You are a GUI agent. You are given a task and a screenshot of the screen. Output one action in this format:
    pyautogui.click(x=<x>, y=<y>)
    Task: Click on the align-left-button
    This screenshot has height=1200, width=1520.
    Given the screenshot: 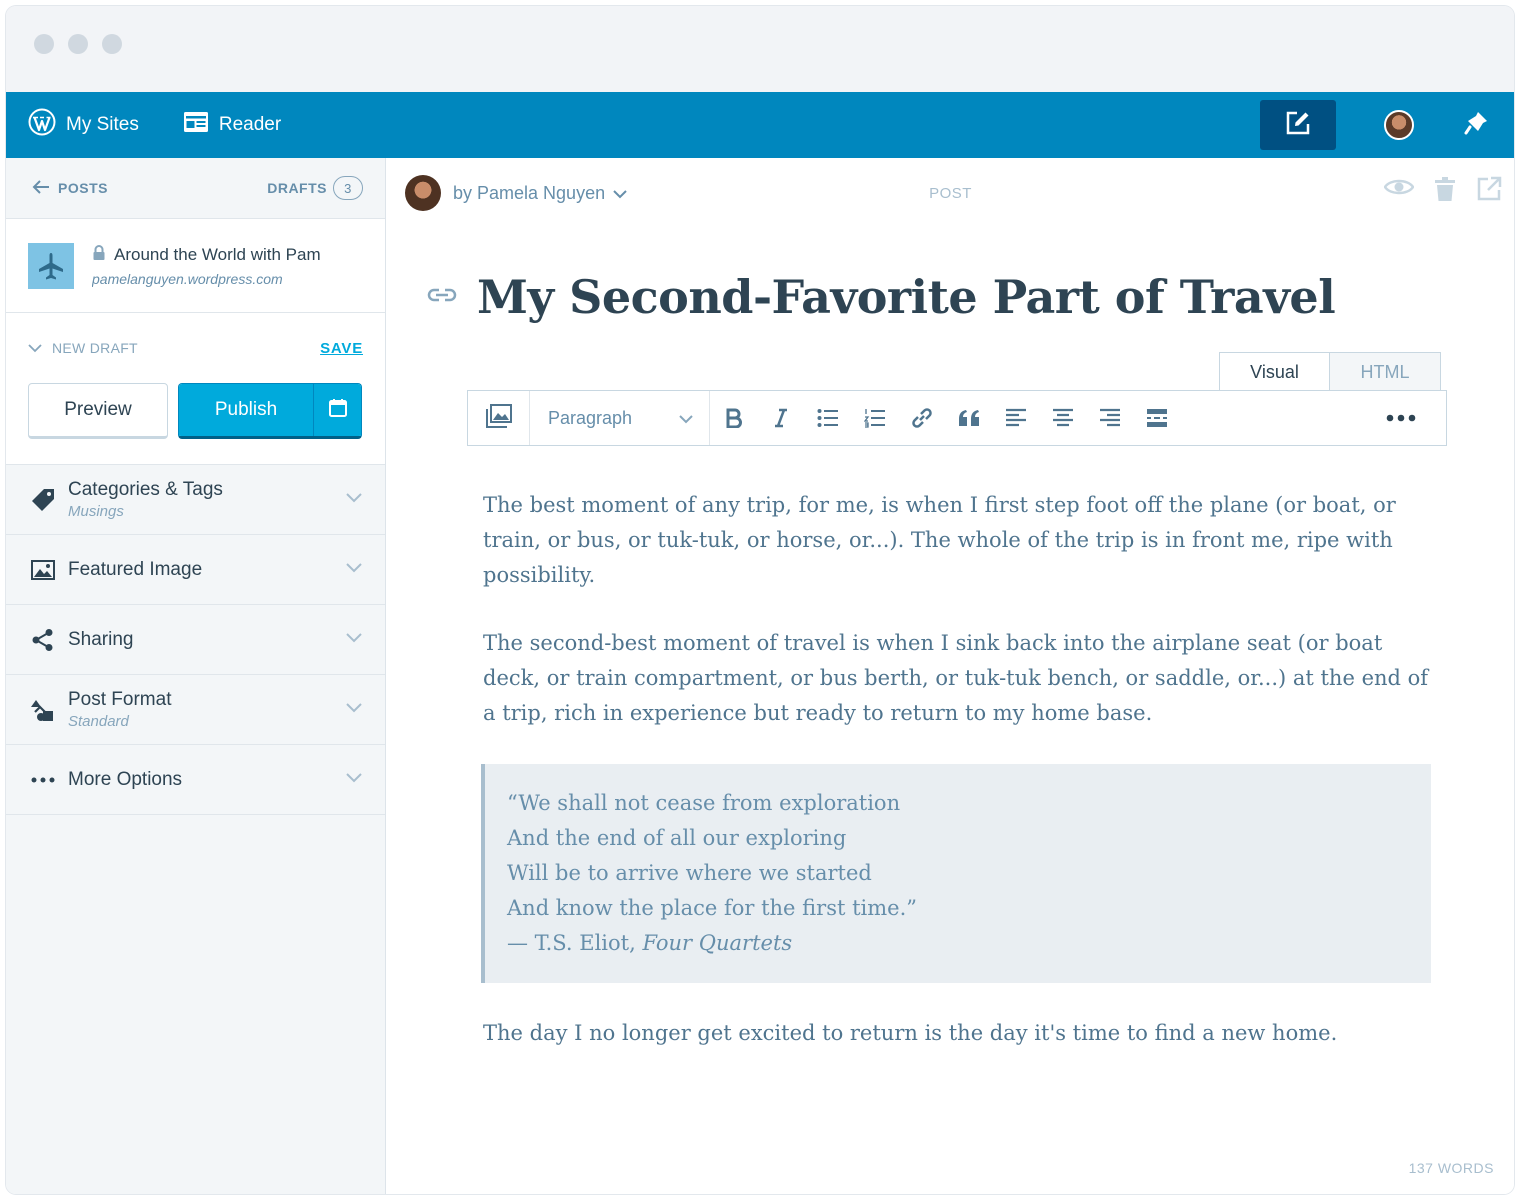 What is the action you would take?
    pyautogui.click(x=1015, y=418)
    